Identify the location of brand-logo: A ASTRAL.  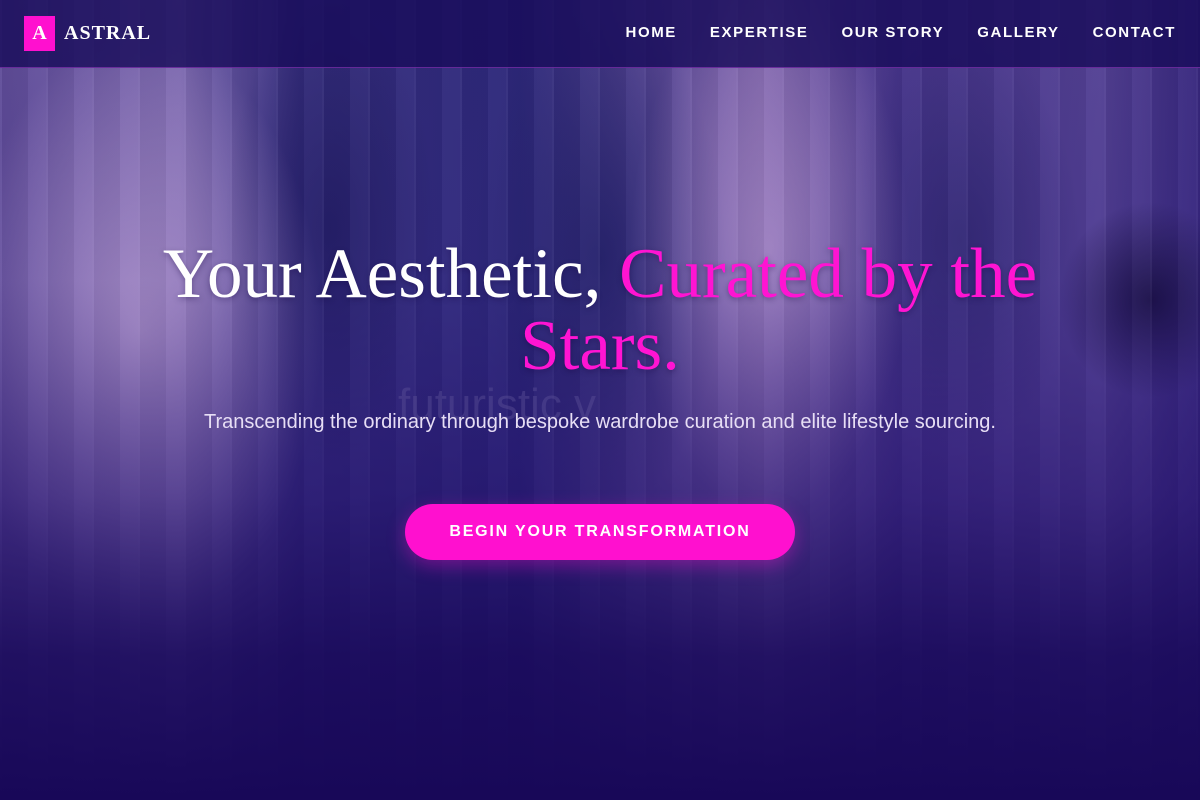
(87, 33).